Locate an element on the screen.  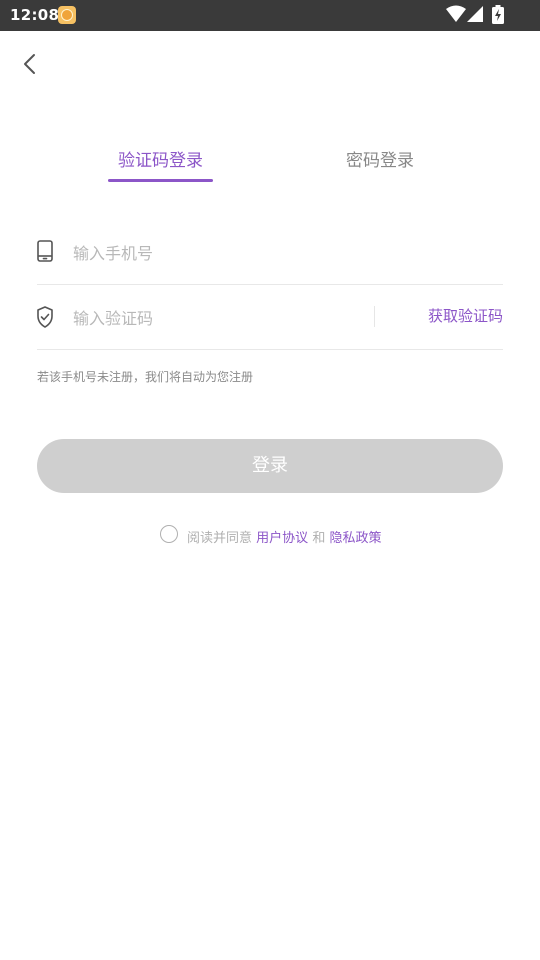
separator is located at coordinates (374, 316).